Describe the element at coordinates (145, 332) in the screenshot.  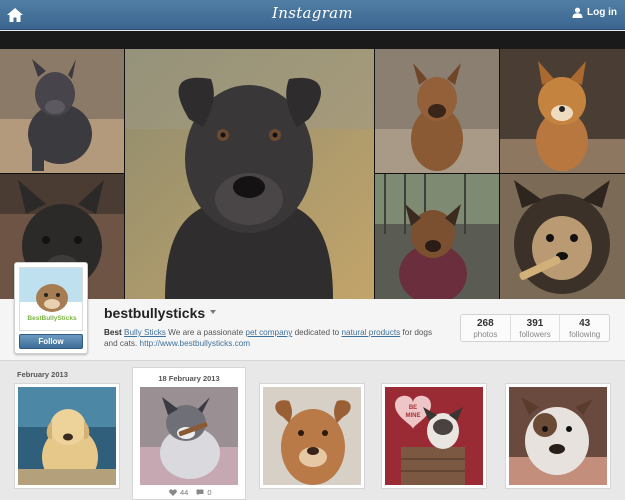
I see `bio-link-bully-sticks: Bully Sticks` at that location.